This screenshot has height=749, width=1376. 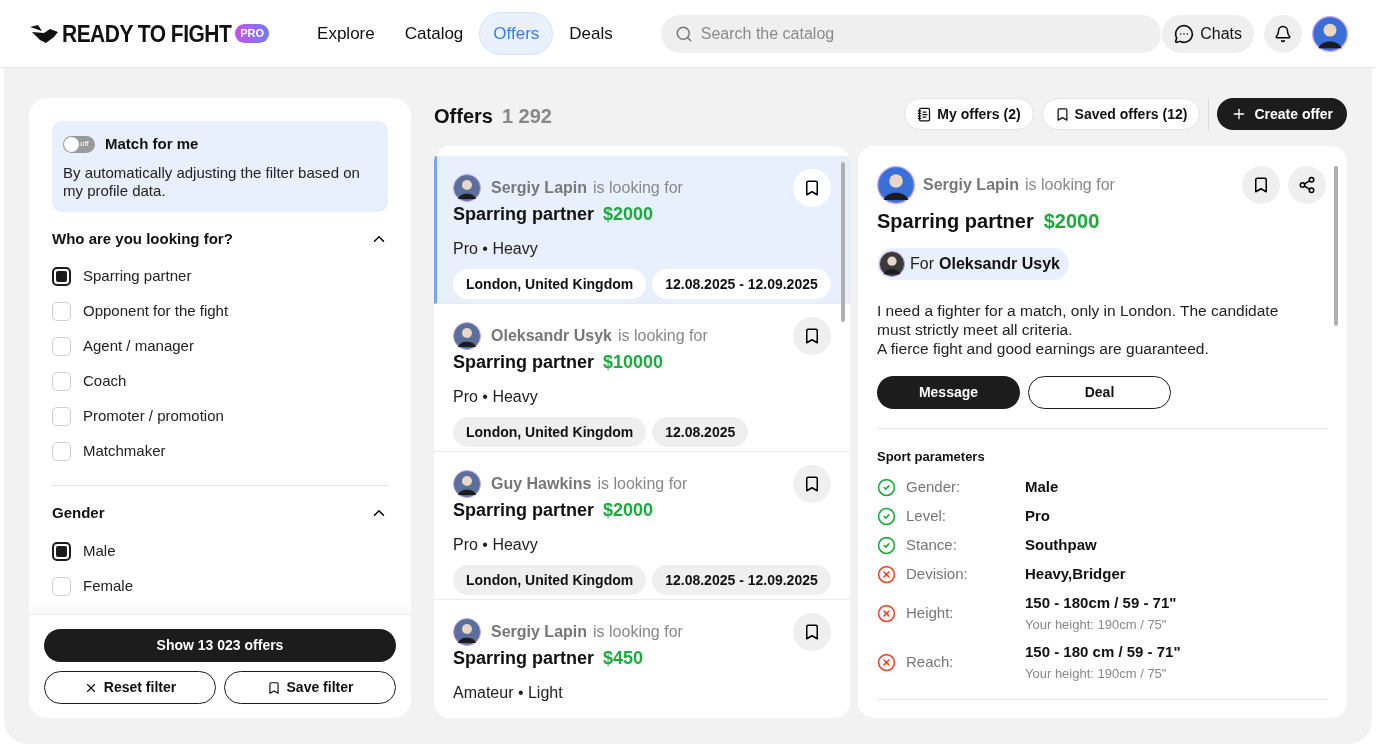 I want to click on param-label: Height:, so click(x=930, y=612).